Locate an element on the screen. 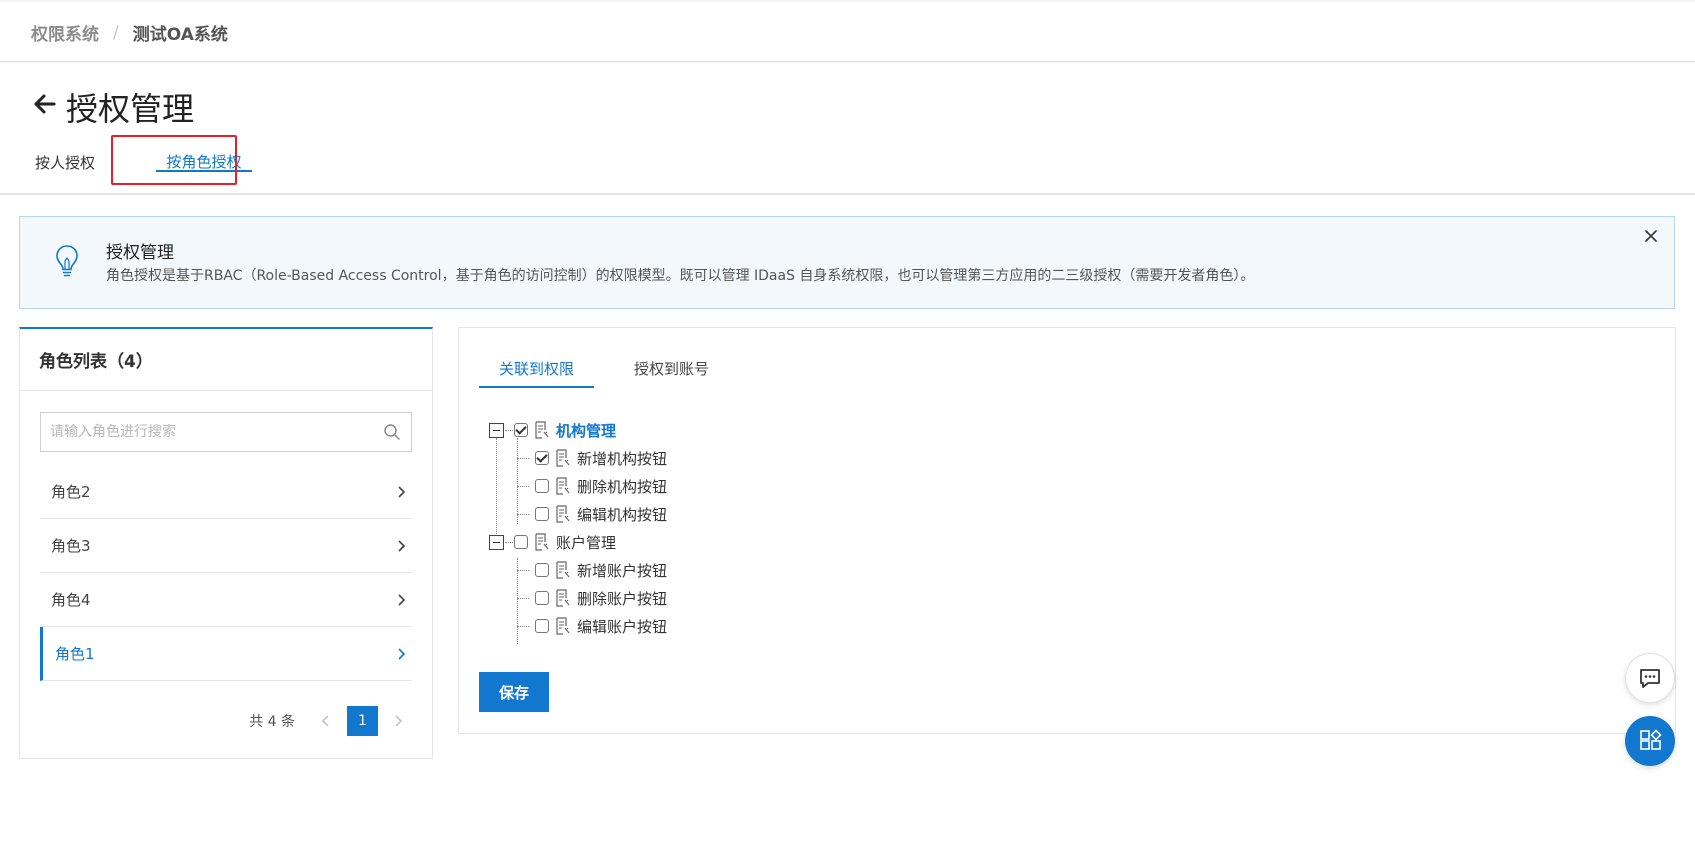  permission-tab-bar: 关联到权限 授权到账号 is located at coordinates (594, 372).